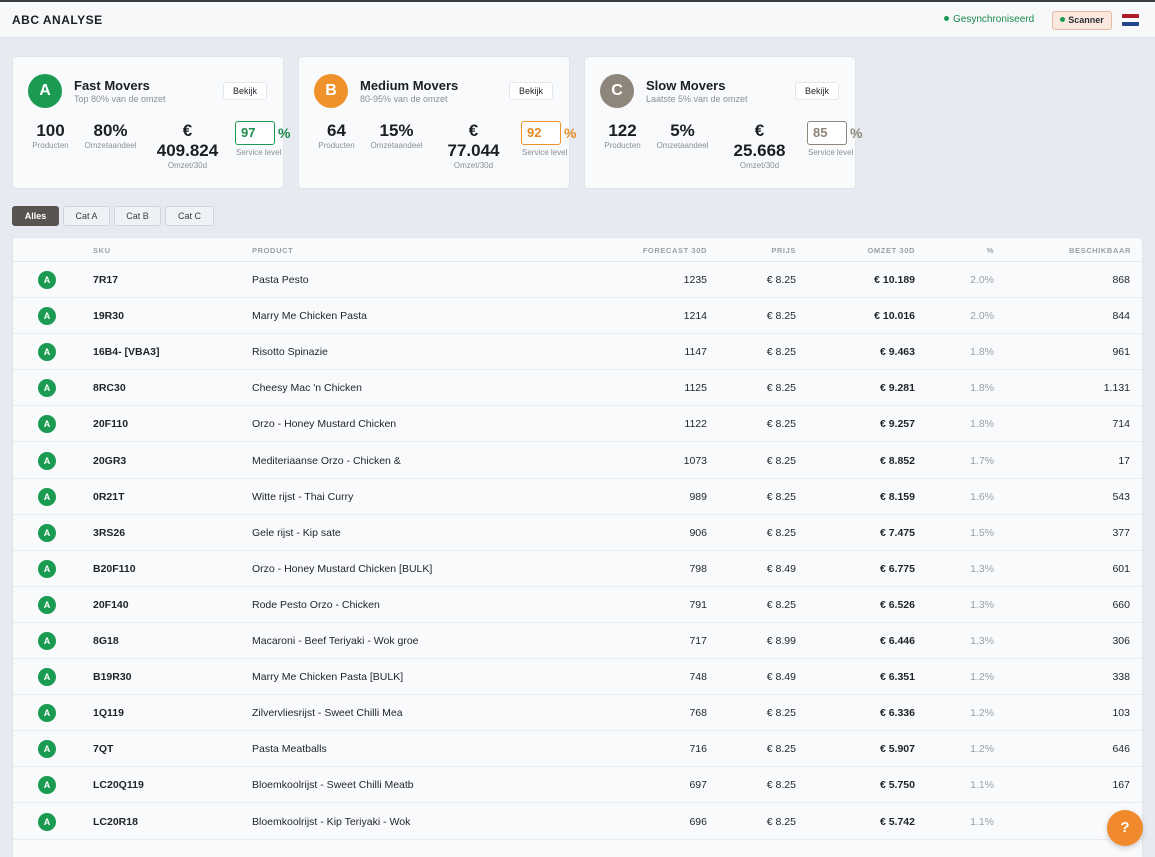  I want to click on col-header-percent: %, so click(973, 250).